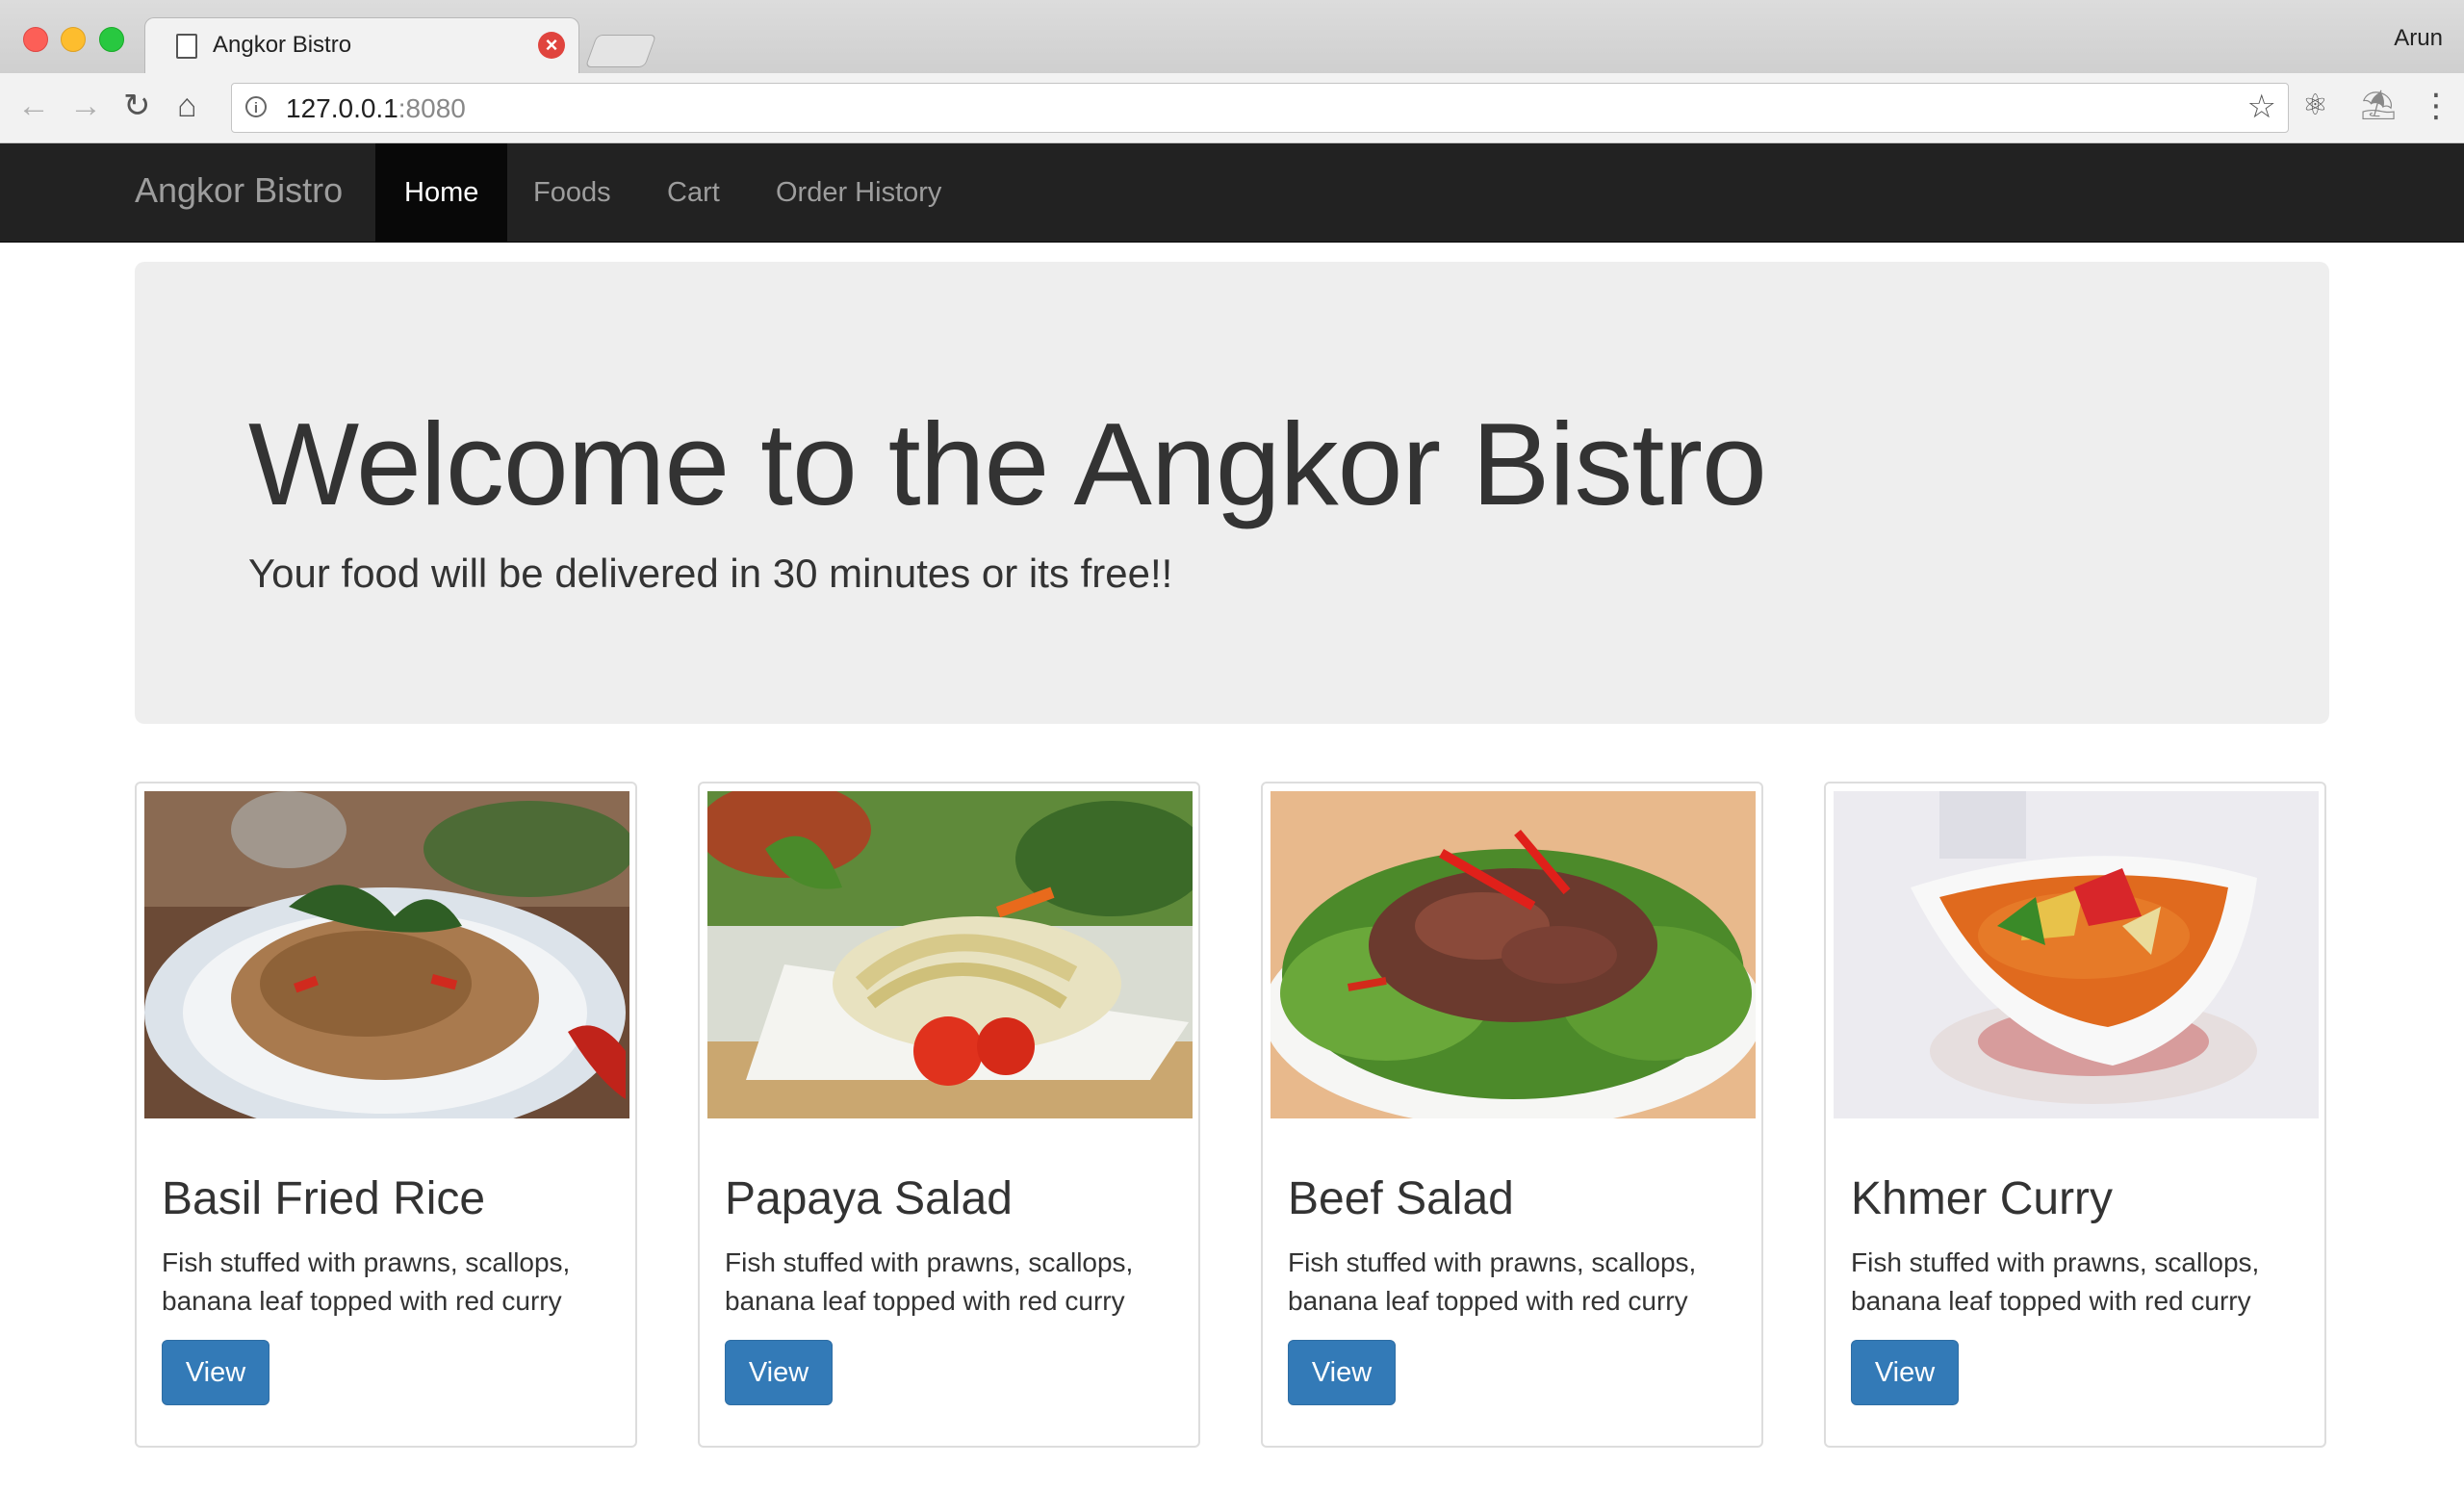 This screenshot has width=2464, height=1490. Describe the element at coordinates (85, 106) in the screenshot. I see `forward-arrow-icon: →` at that location.